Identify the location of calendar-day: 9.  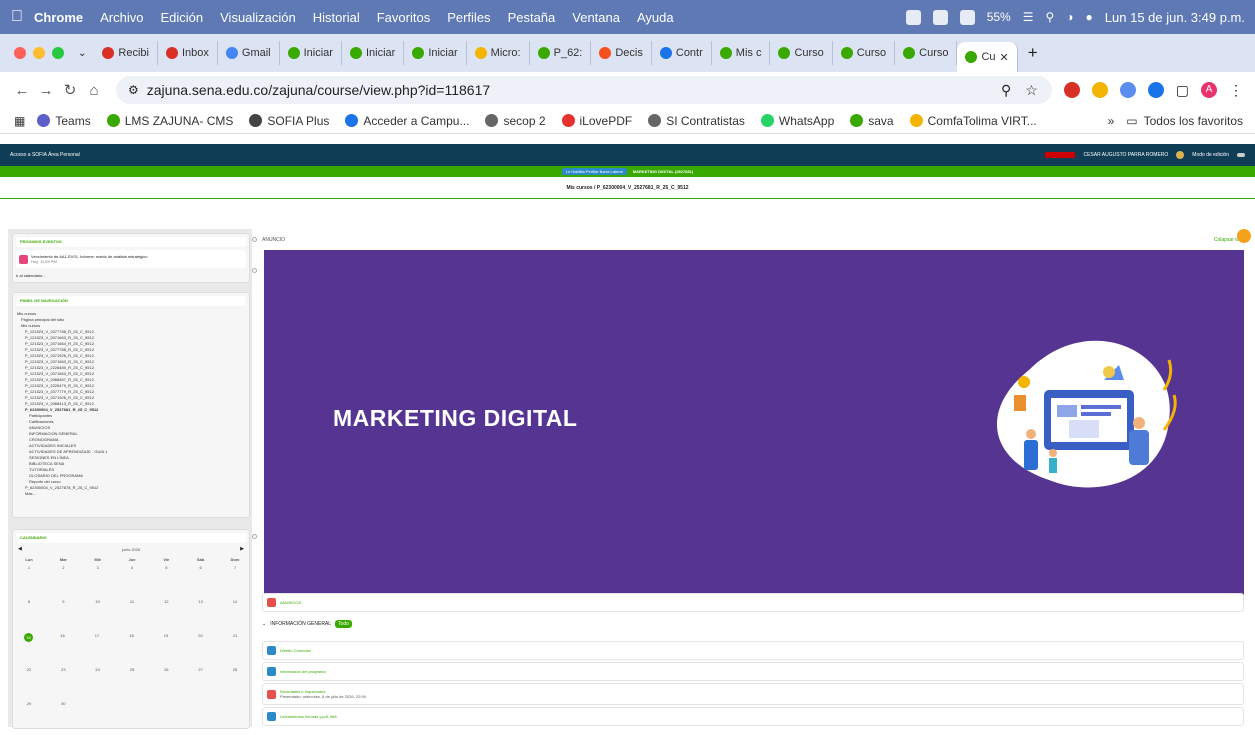
(63, 601).